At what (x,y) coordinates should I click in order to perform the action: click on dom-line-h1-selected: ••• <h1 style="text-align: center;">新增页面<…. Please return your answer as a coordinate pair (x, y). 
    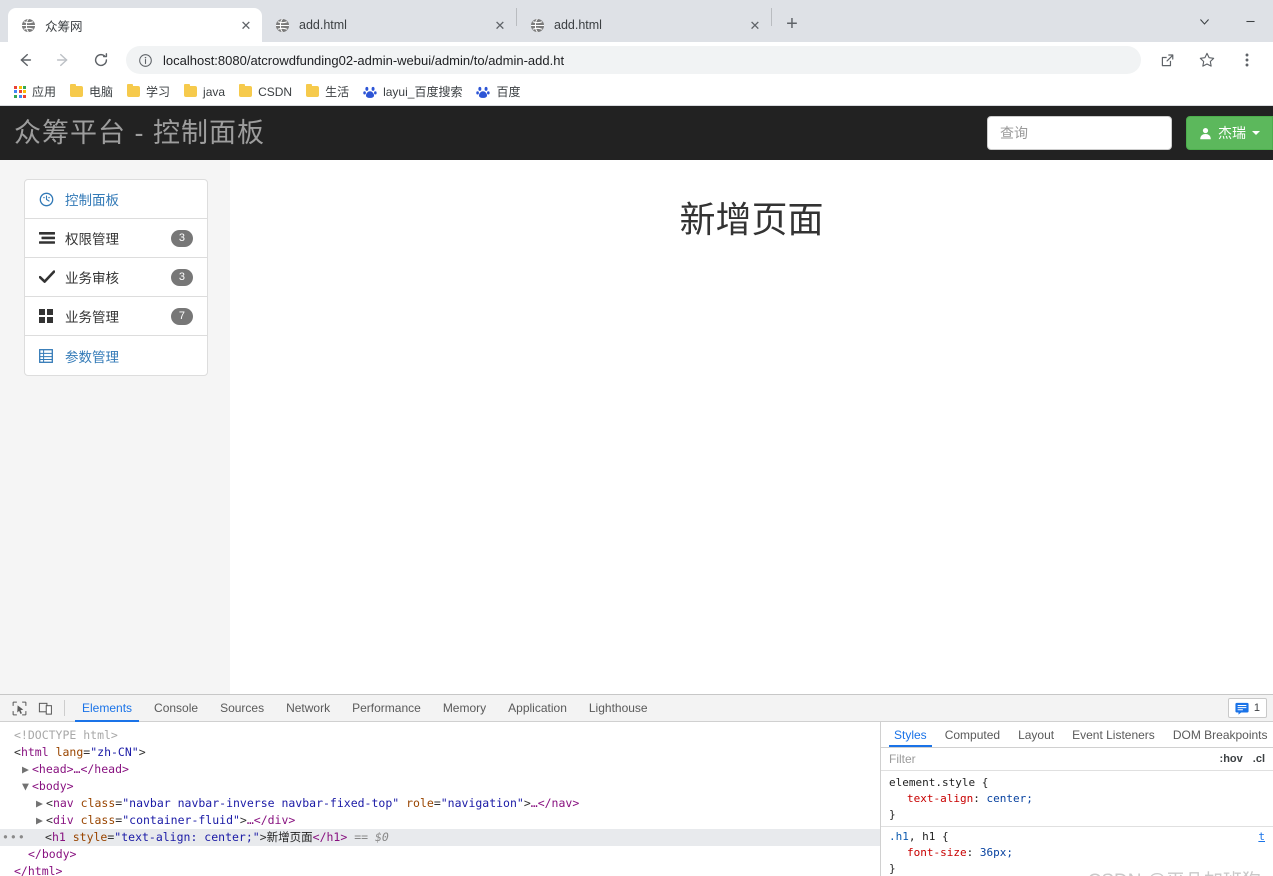
    Looking at the image, I should click on (440, 837).